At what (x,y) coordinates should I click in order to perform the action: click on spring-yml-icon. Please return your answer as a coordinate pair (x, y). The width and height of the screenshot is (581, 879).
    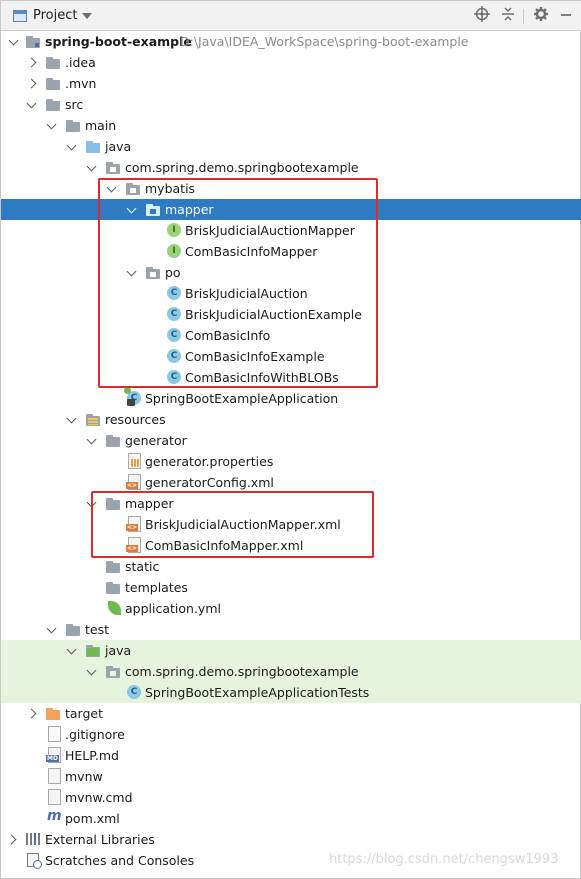
    Looking at the image, I should click on (114, 608).